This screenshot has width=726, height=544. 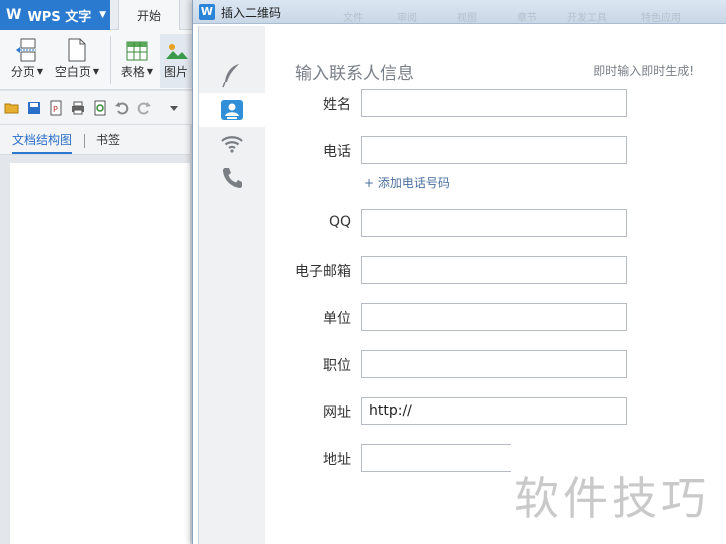 I want to click on blank-page-label: 空白页, so click(x=72, y=72).